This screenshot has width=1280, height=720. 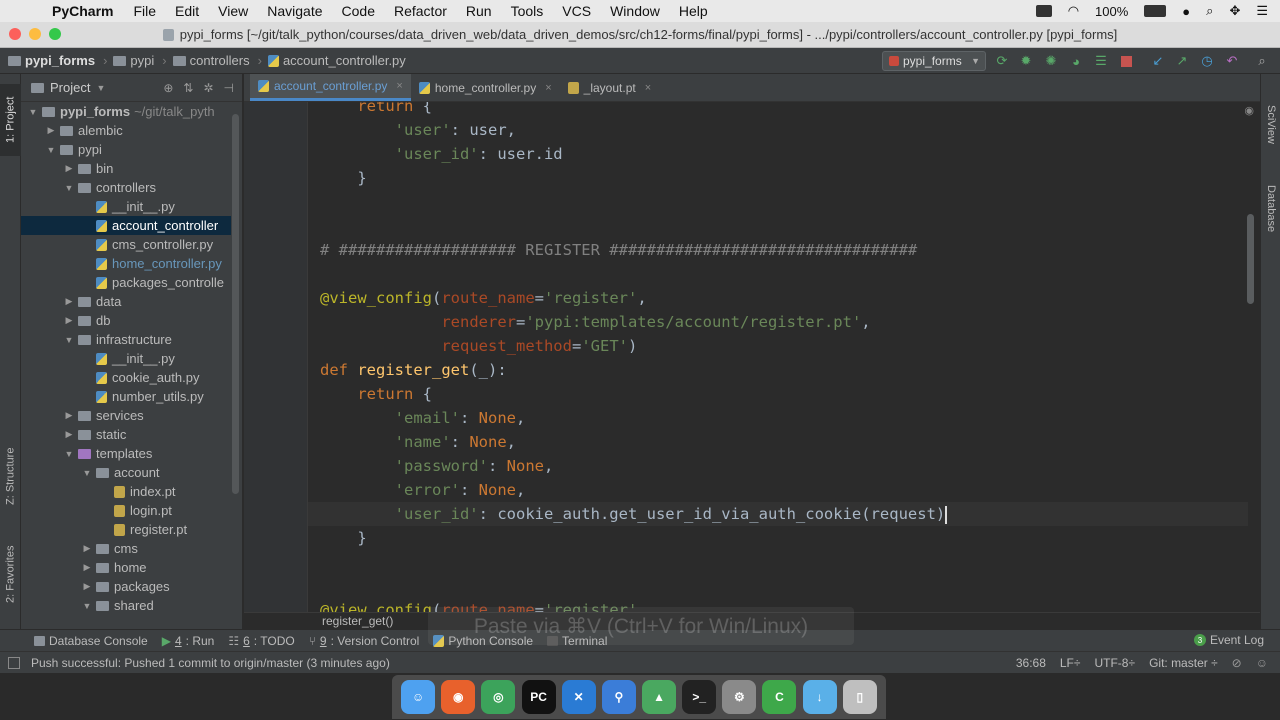 I want to click on todo-tool-button: ☷ 6: TODO, so click(x=261, y=641).